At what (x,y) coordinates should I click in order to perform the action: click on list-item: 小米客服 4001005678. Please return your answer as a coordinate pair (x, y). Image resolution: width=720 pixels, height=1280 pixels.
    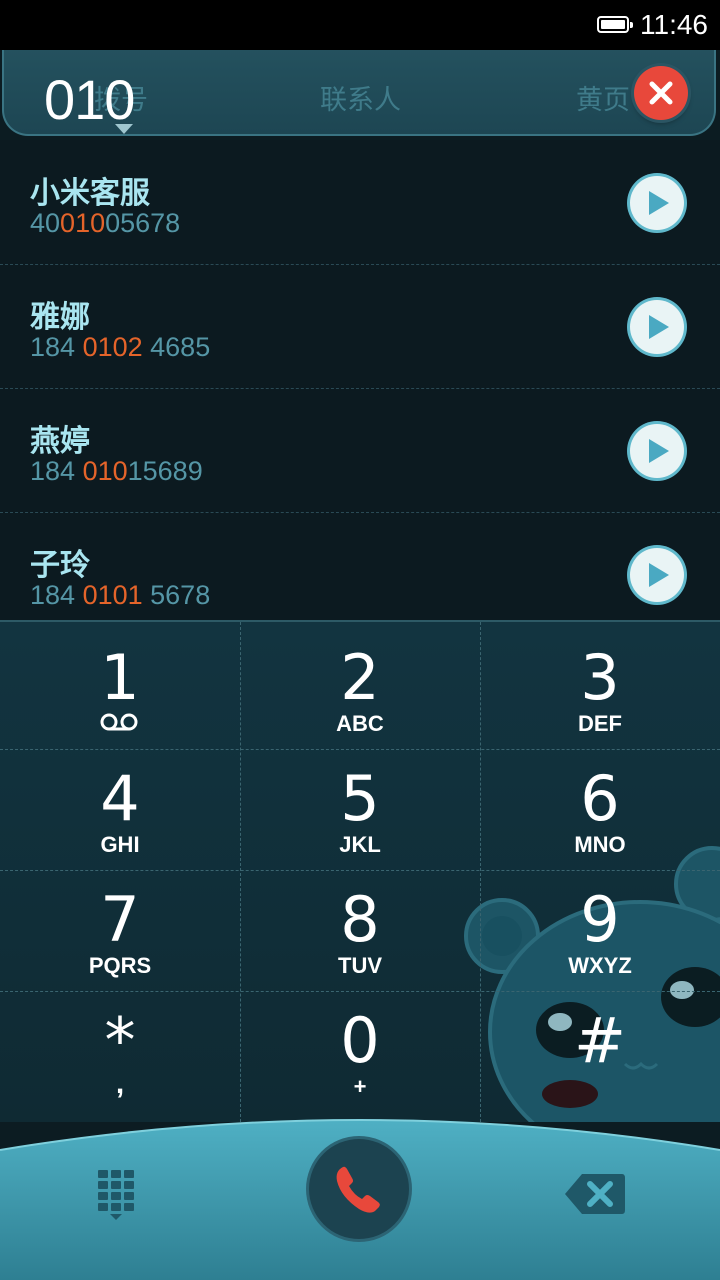
    Looking at the image, I should click on (360, 202).